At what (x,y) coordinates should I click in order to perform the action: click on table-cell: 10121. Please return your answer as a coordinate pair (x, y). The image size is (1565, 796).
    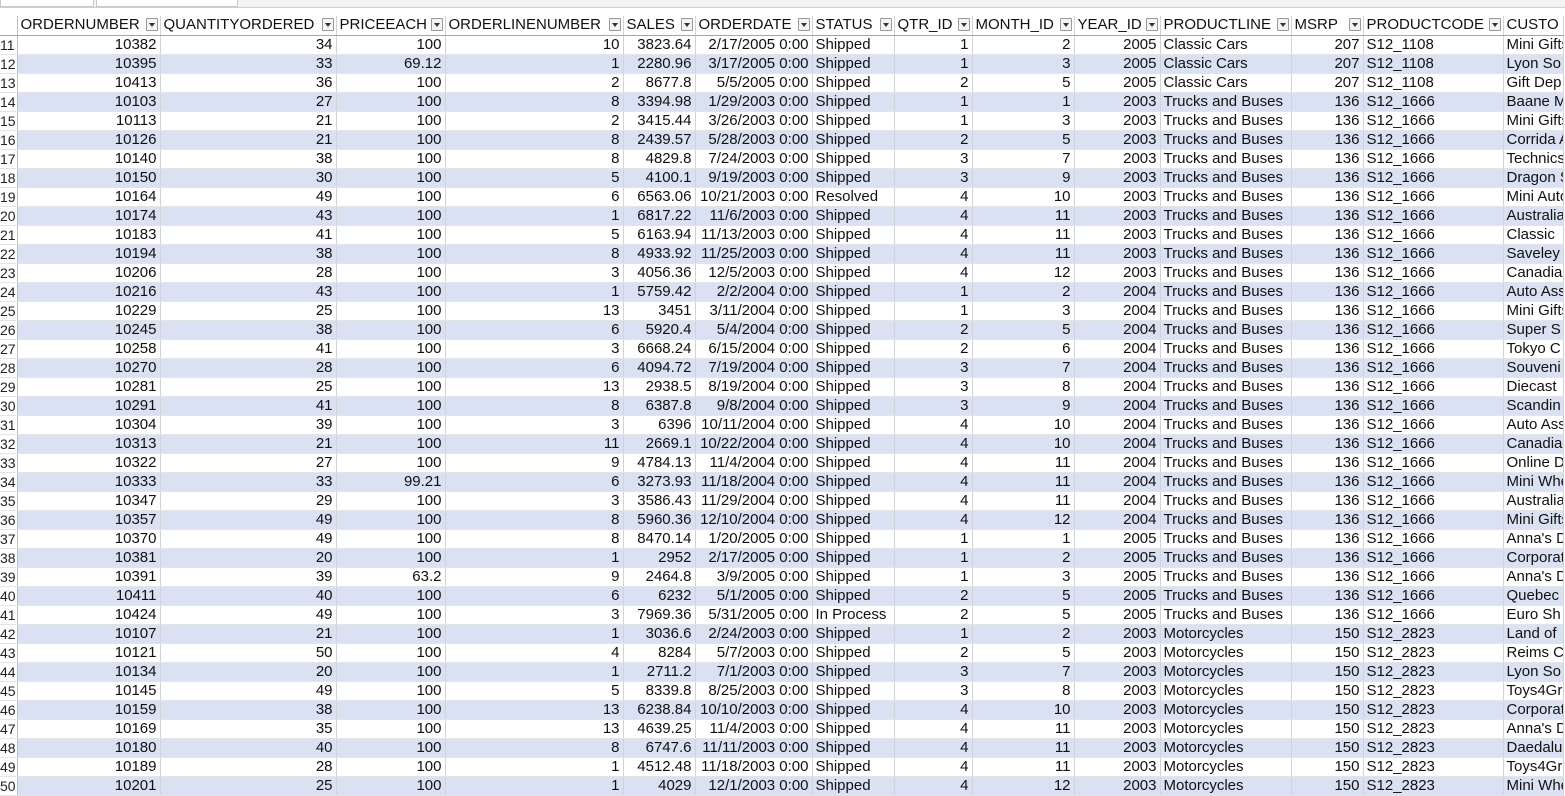
    Looking at the image, I should click on (89, 653).